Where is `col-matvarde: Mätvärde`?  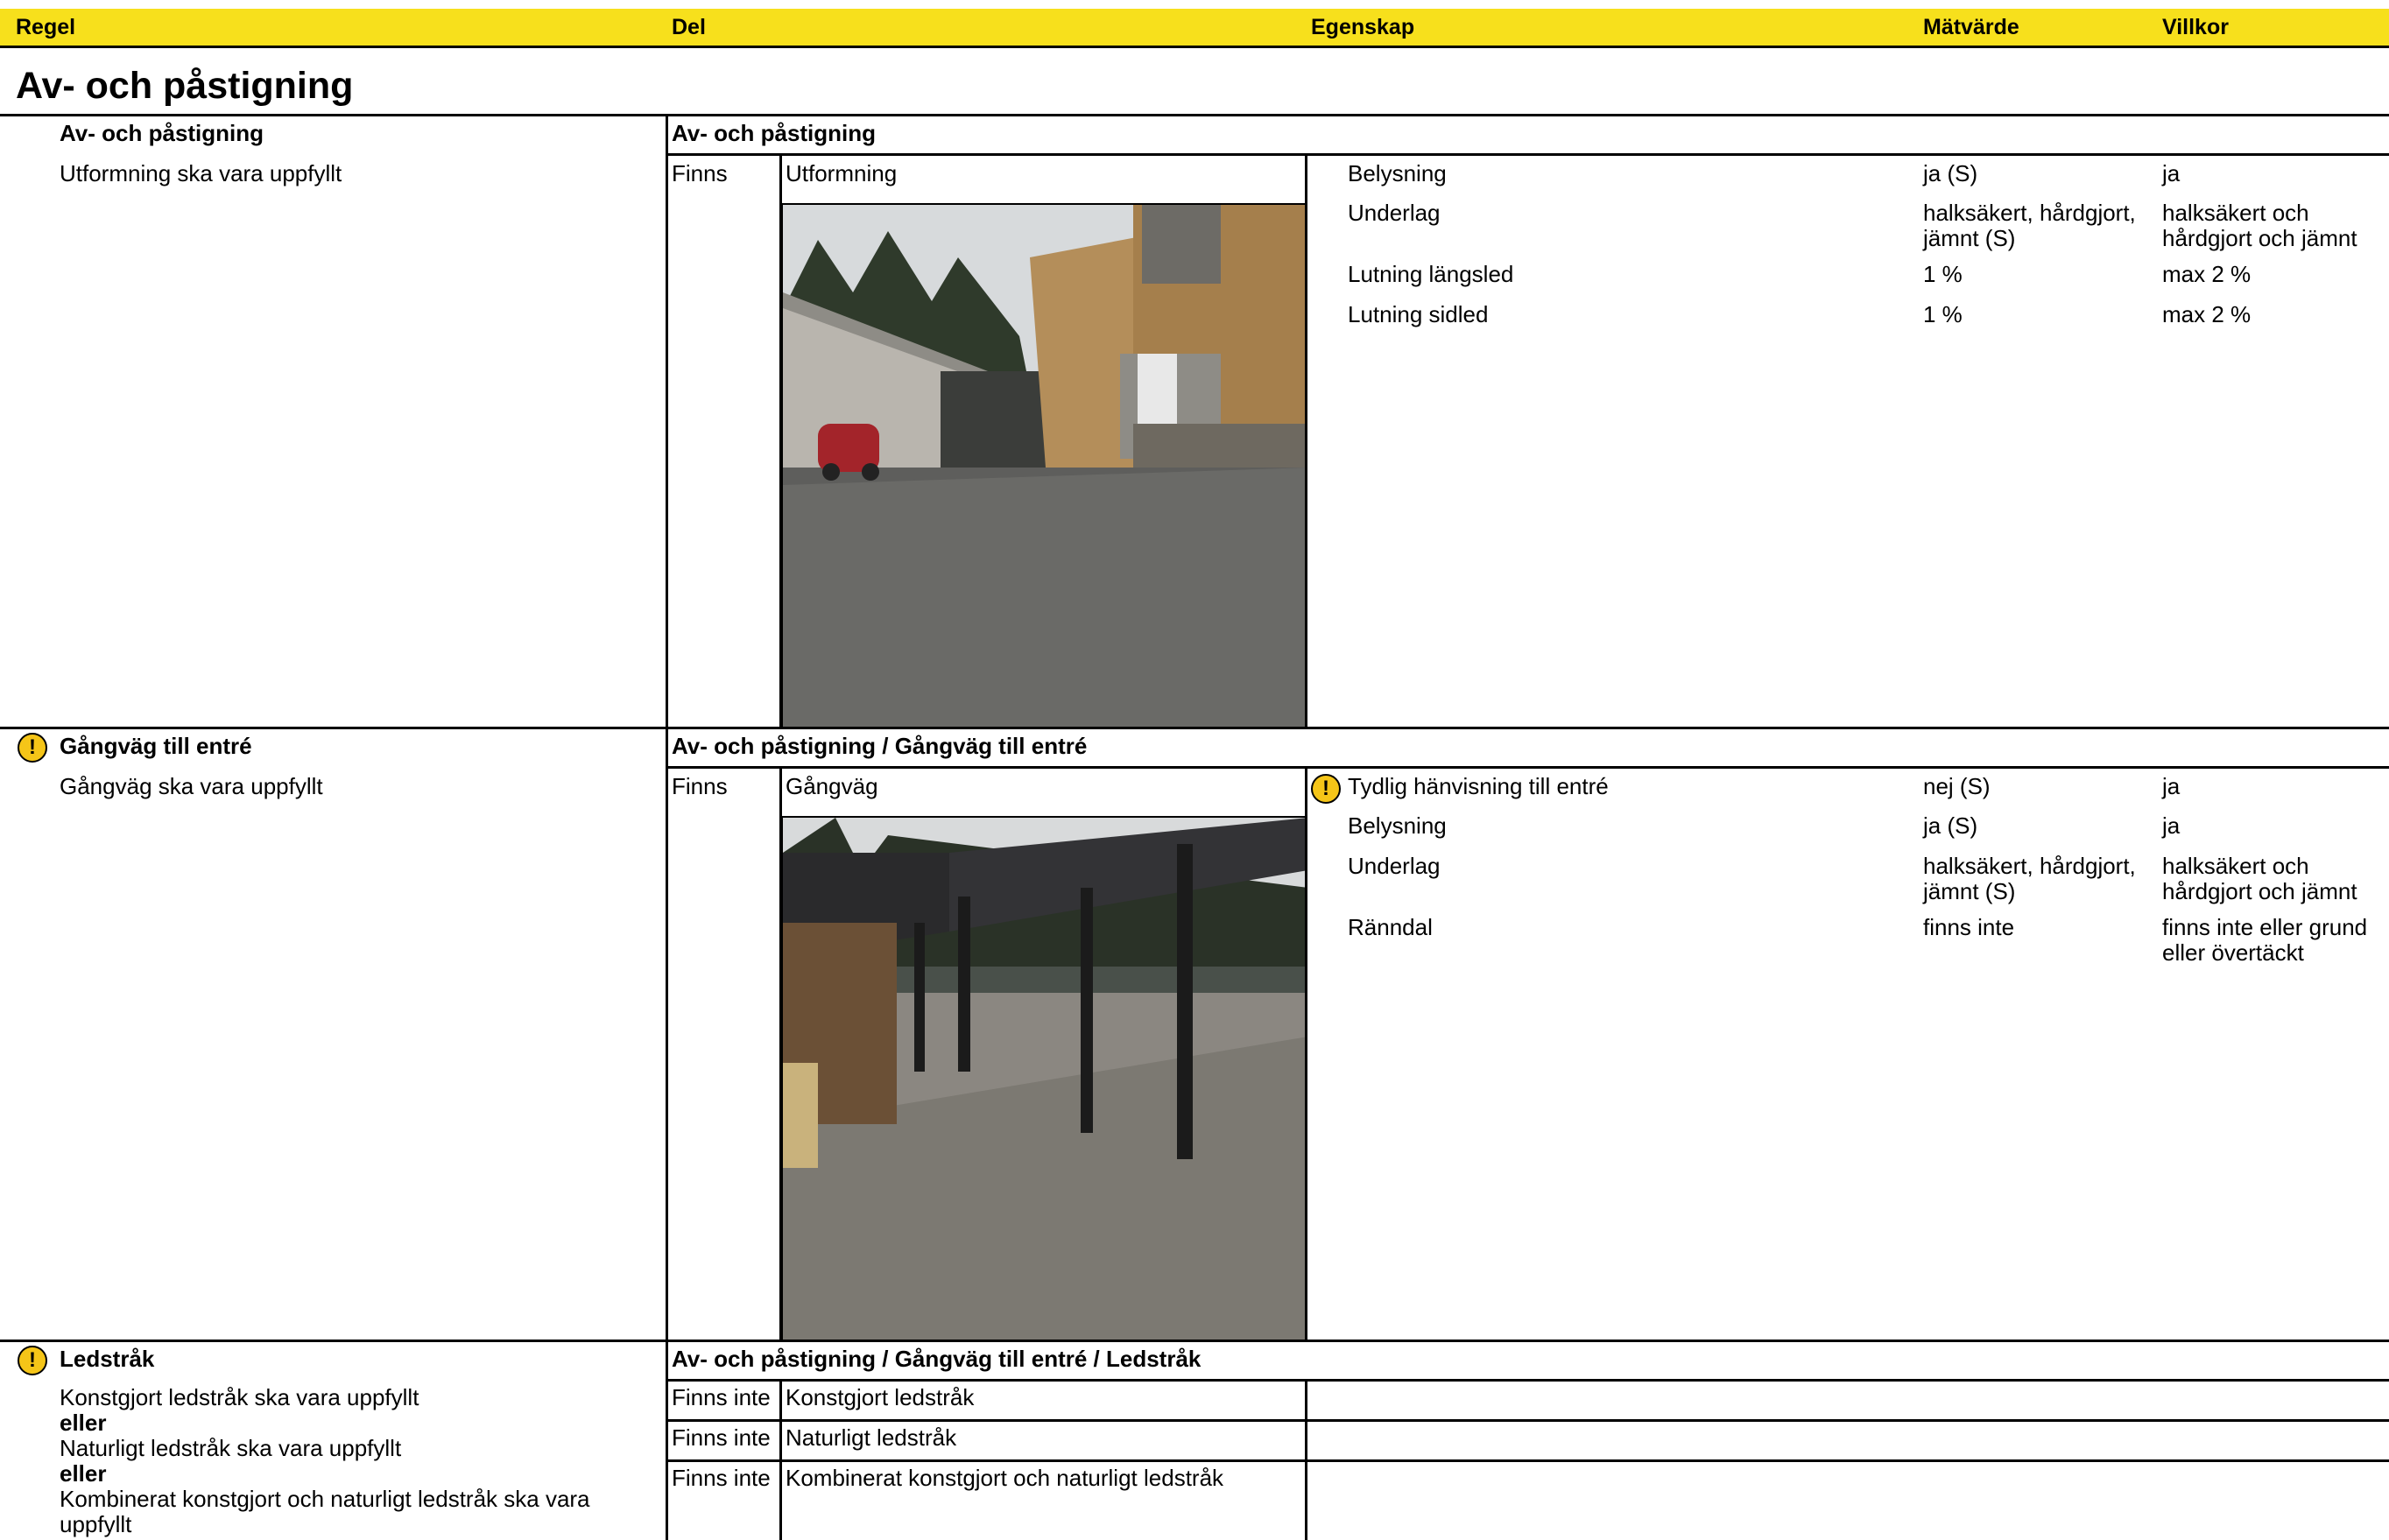 col-matvarde: Mätvärde is located at coordinates (1971, 27).